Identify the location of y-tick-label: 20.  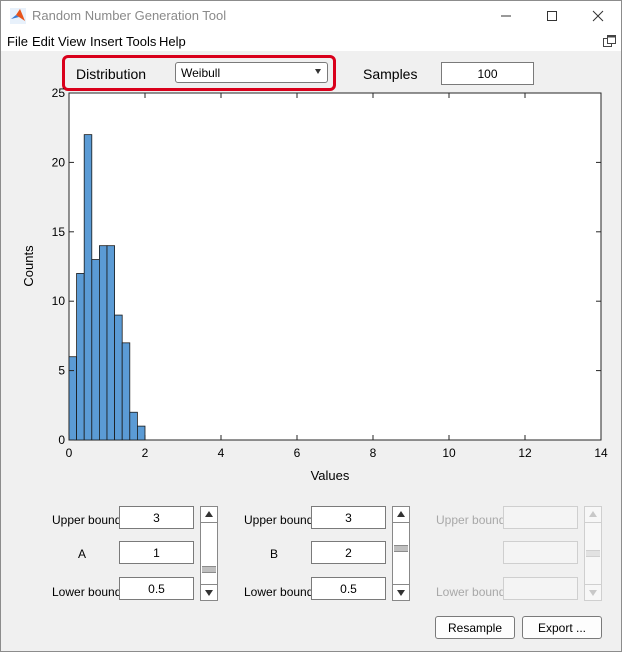
(59, 162).